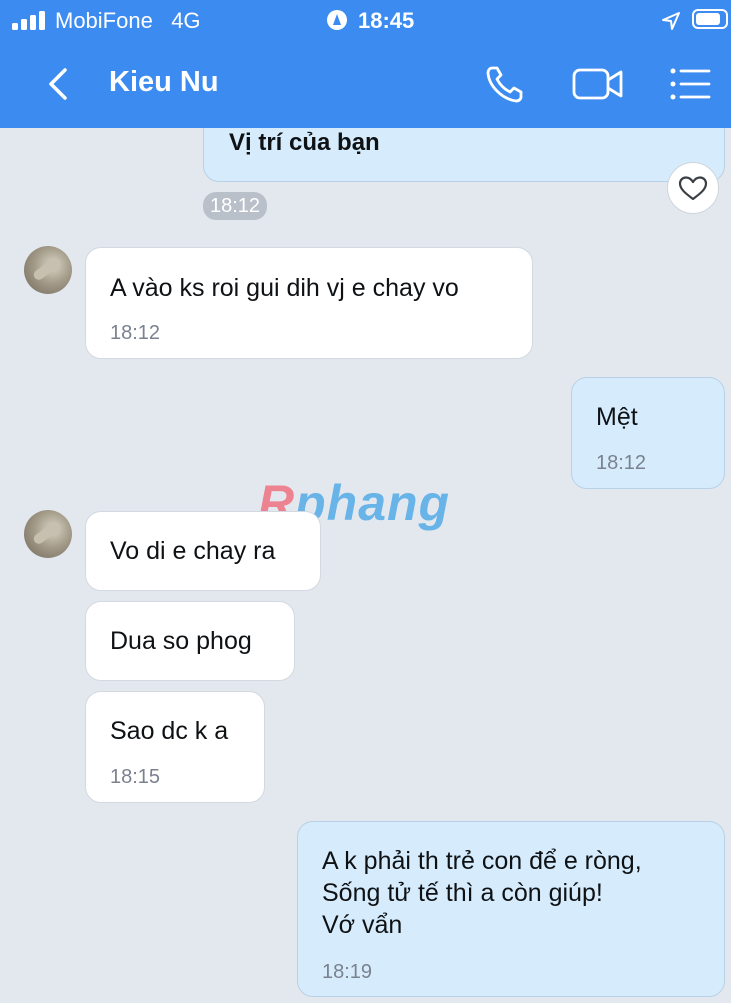 This screenshot has height=1003, width=731. What do you see at coordinates (337, 20) in the screenshot?
I see `location-active-icon` at bounding box center [337, 20].